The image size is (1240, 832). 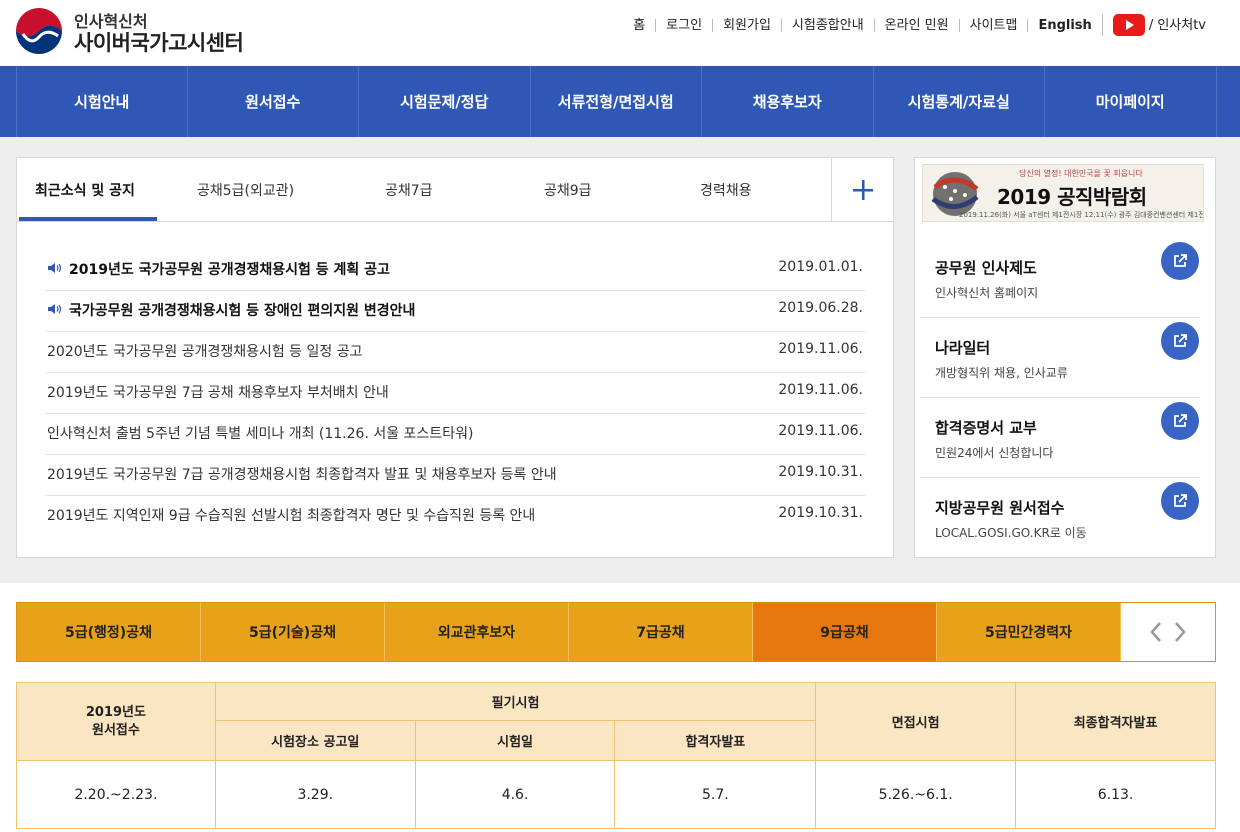 I want to click on tab-grade9: 공채9급, so click(x=568, y=189).